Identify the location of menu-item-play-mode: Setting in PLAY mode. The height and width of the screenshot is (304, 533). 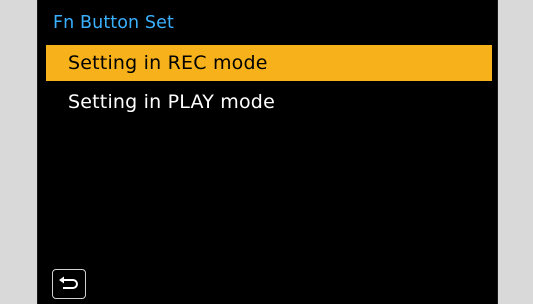
(269, 102).